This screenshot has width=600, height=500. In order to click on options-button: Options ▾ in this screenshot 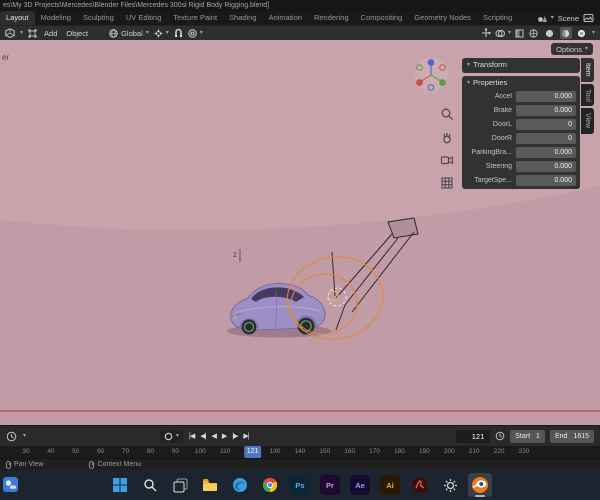, I will do `click(572, 49)`.